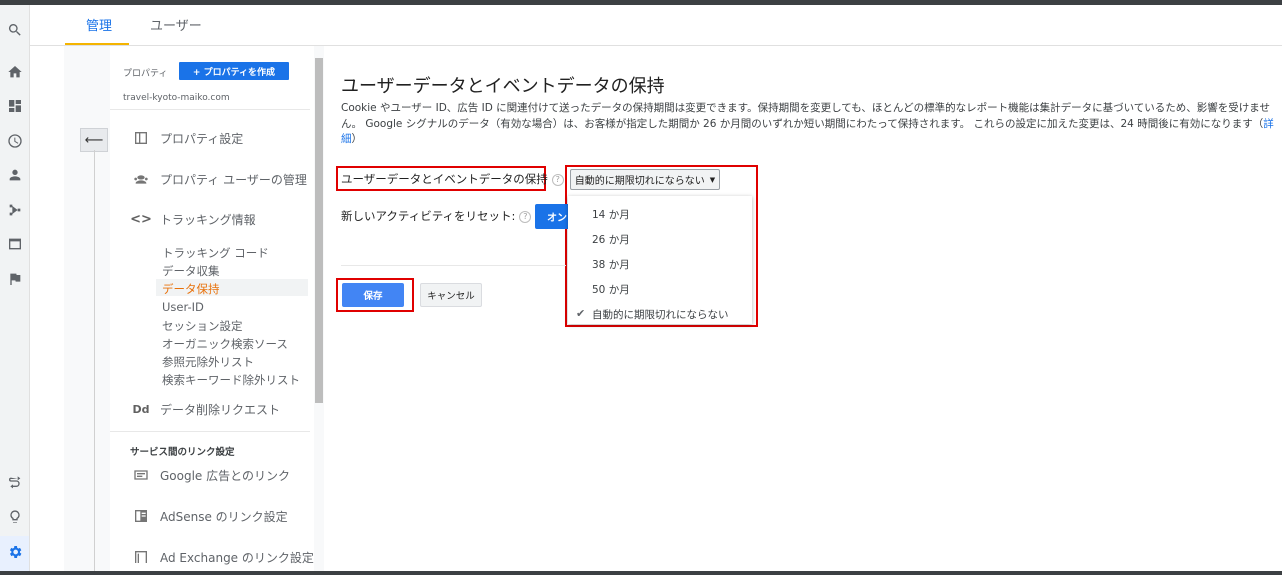 The image size is (1282, 575). What do you see at coordinates (611, 214) in the screenshot?
I see `option-14-months: 14 か月` at bounding box center [611, 214].